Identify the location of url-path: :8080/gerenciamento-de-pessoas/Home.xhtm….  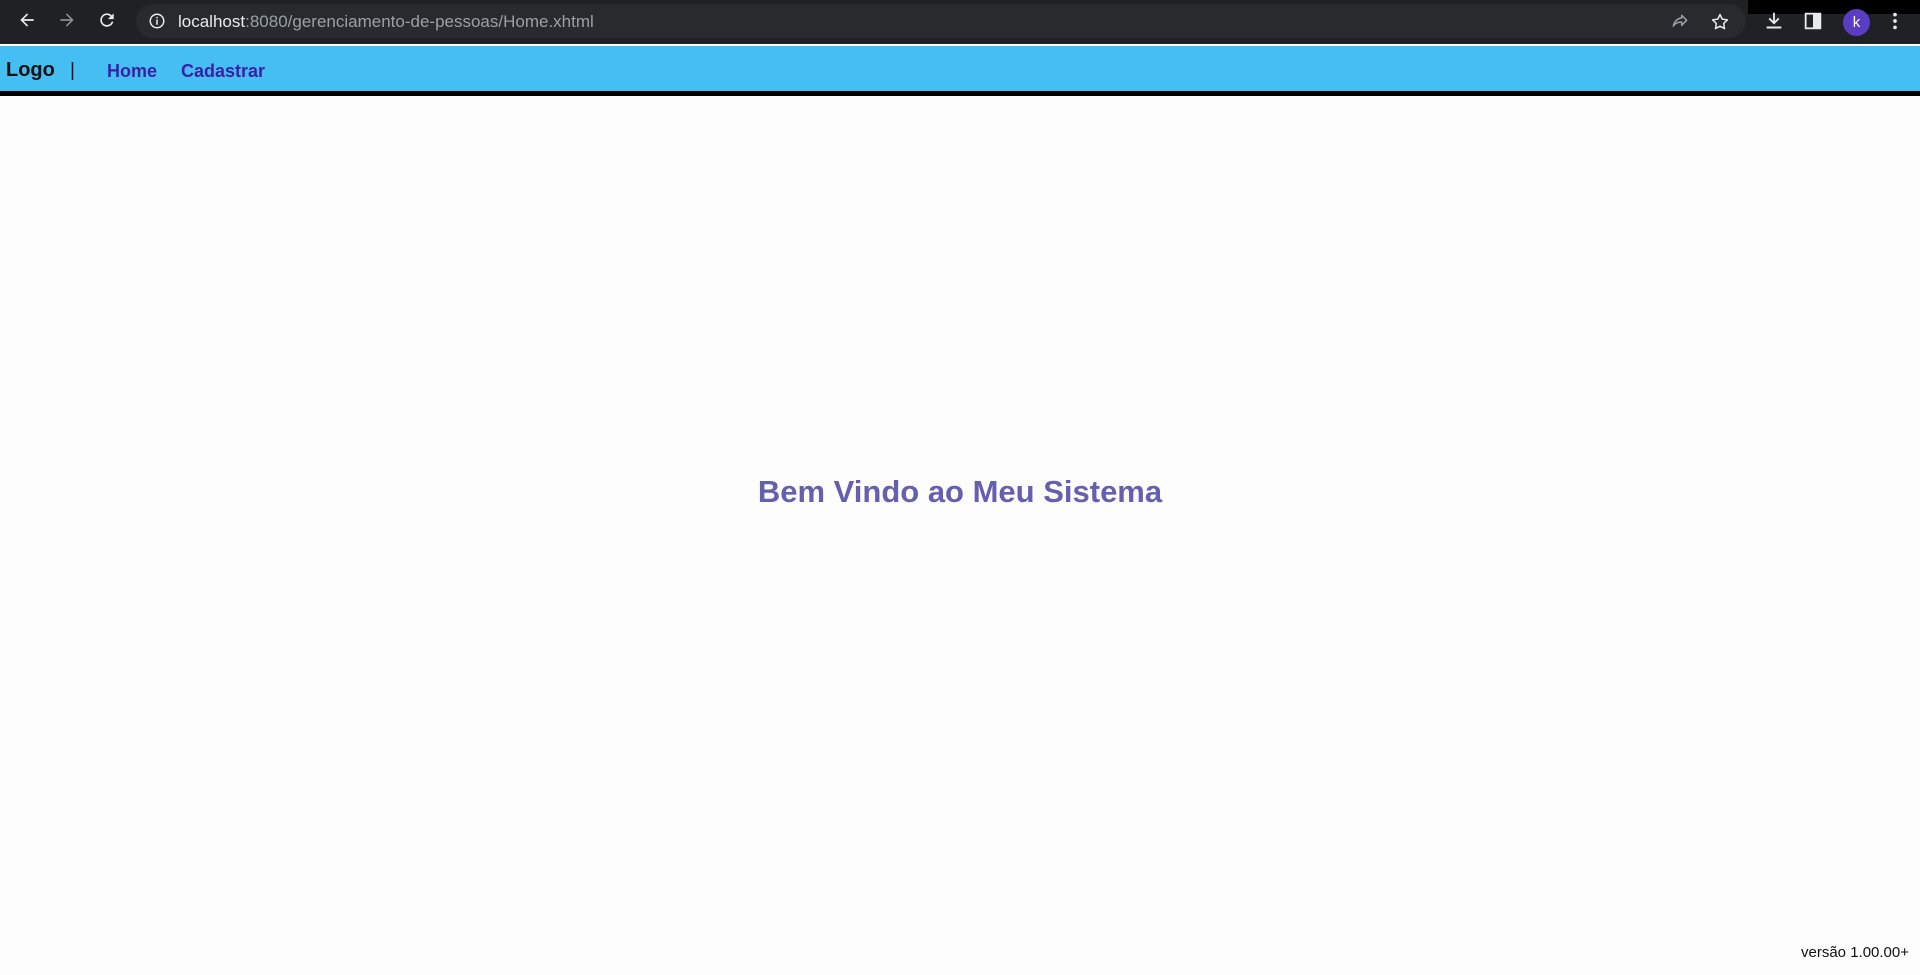
(419, 21).